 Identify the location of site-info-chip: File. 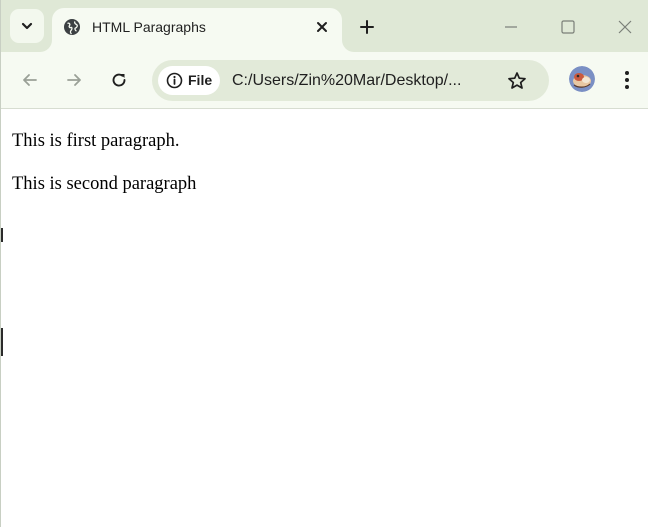
(189, 80).